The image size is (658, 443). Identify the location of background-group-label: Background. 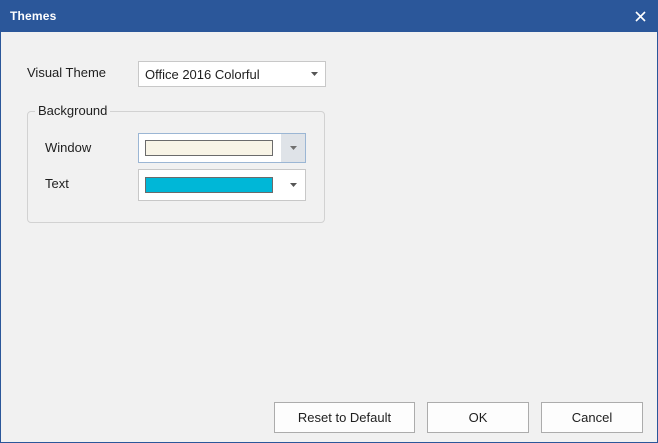
(73, 110).